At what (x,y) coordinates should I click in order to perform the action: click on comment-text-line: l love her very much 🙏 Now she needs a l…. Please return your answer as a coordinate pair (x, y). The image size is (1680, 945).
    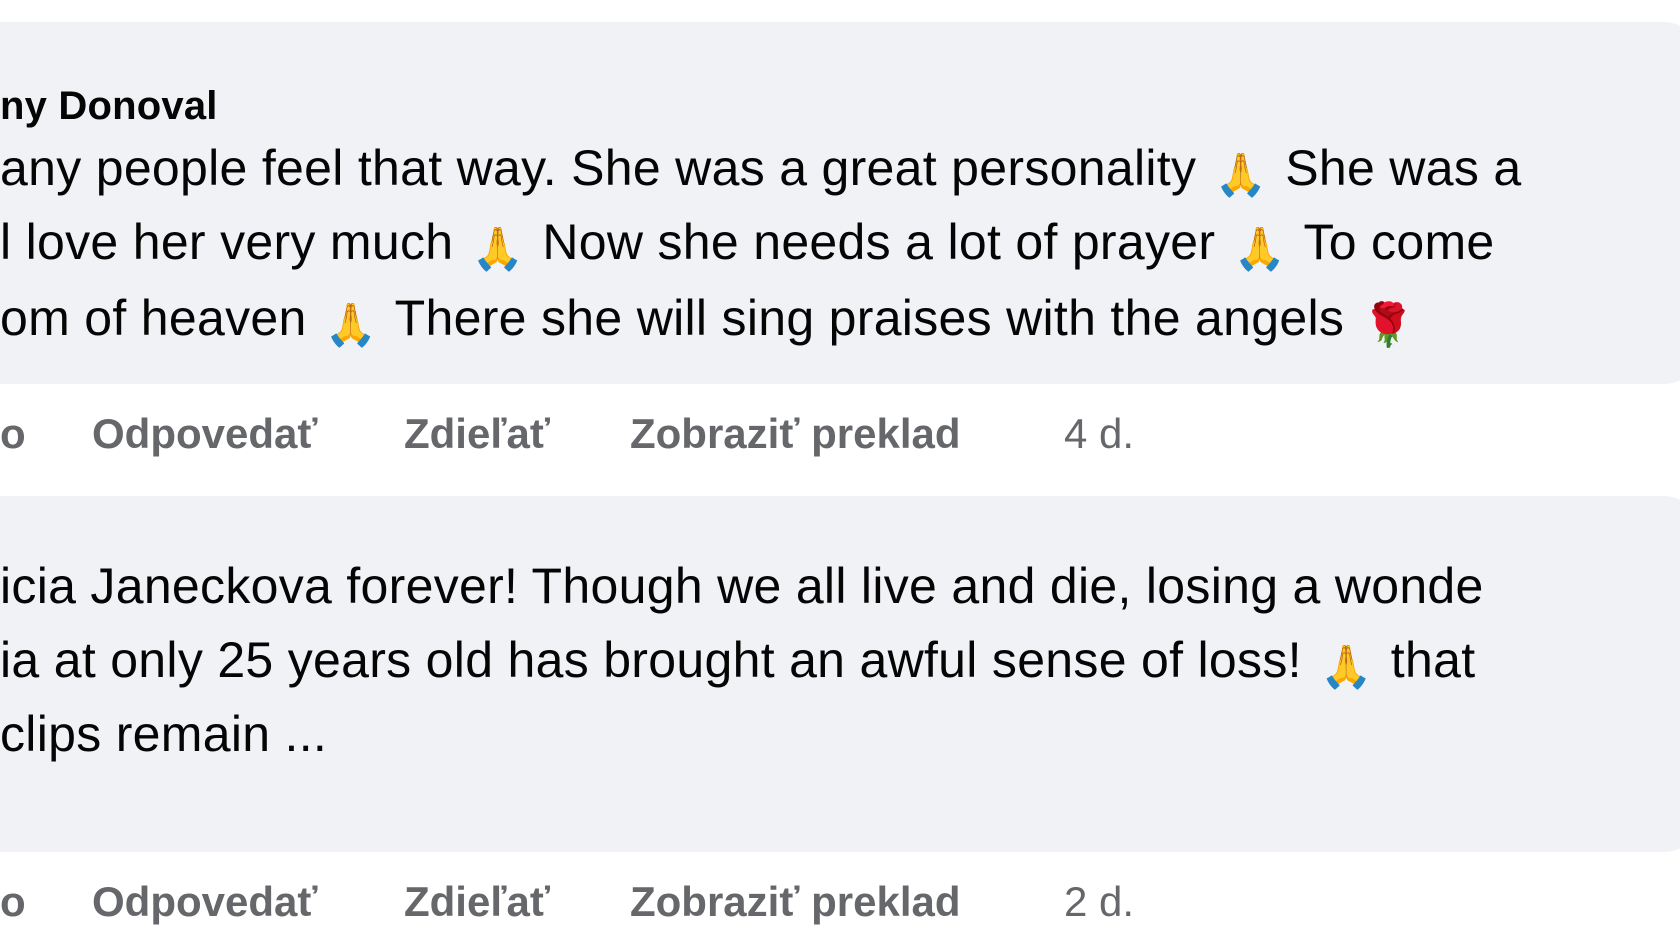
    Looking at the image, I should click on (747, 243).